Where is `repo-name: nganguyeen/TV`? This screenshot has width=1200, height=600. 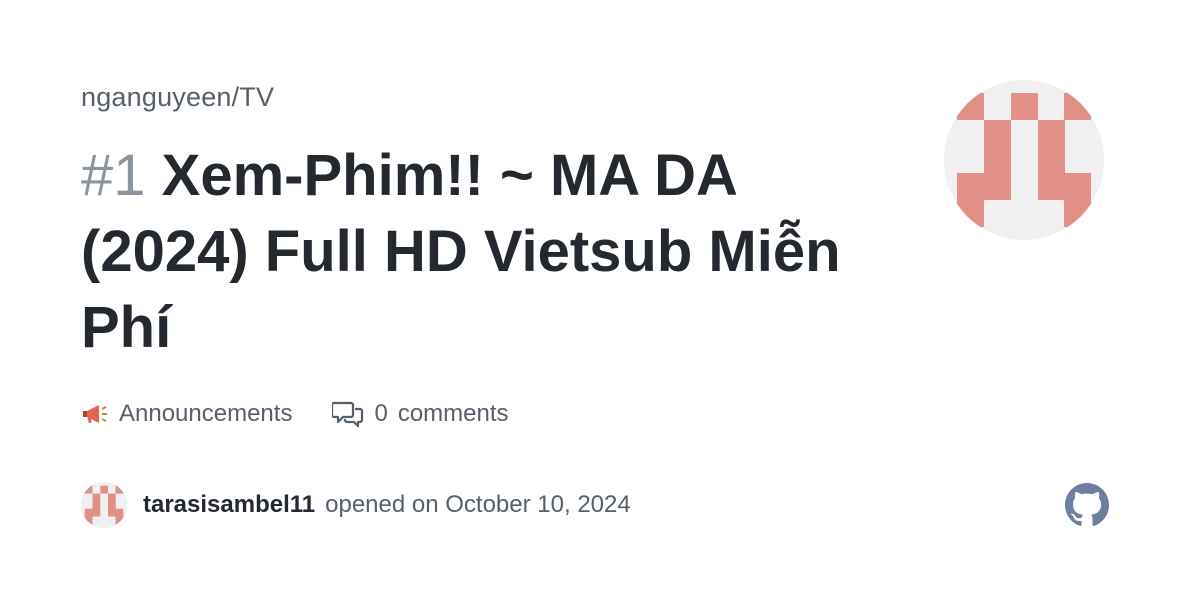 repo-name: nganguyeen/TV is located at coordinates (177, 97).